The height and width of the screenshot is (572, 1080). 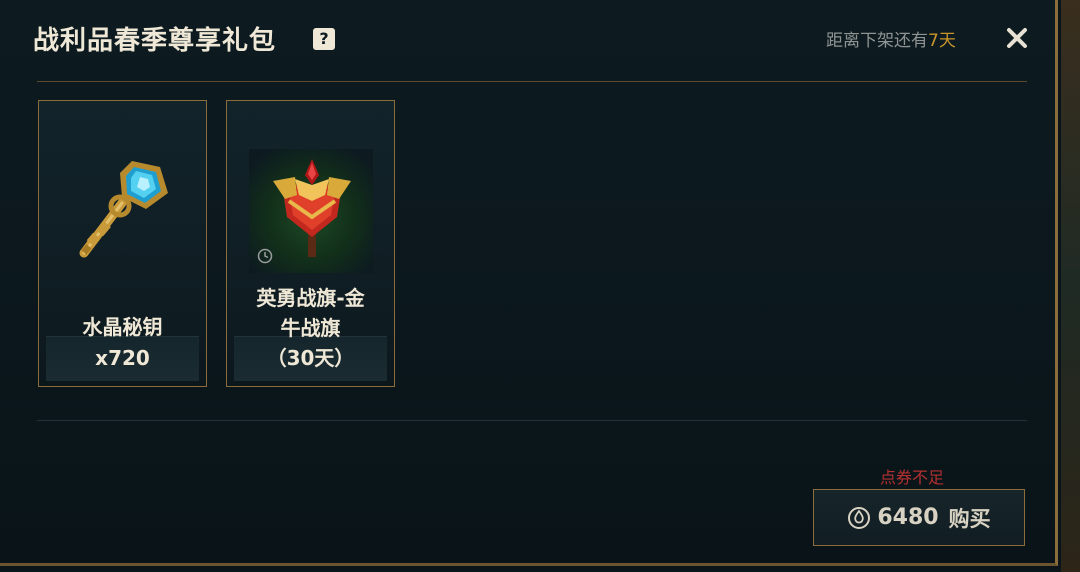 What do you see at coordinates (859, 517) in the screenshot?
I see `coupon-icon` at bounding box center [859, 517].